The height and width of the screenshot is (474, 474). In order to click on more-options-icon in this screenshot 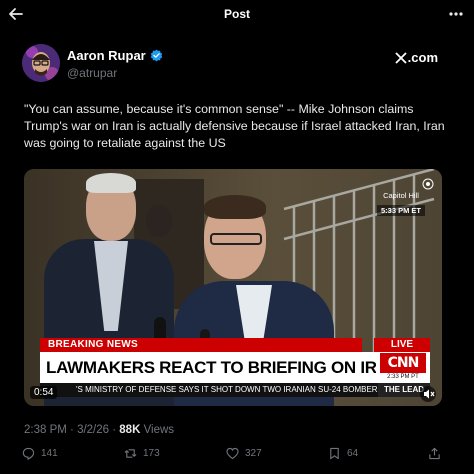, I will do `click(456, 14)`.